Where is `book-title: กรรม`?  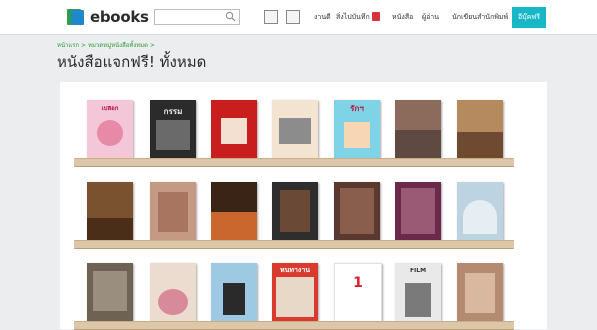 book-title: กรรม is located at coordinates (173, 112).